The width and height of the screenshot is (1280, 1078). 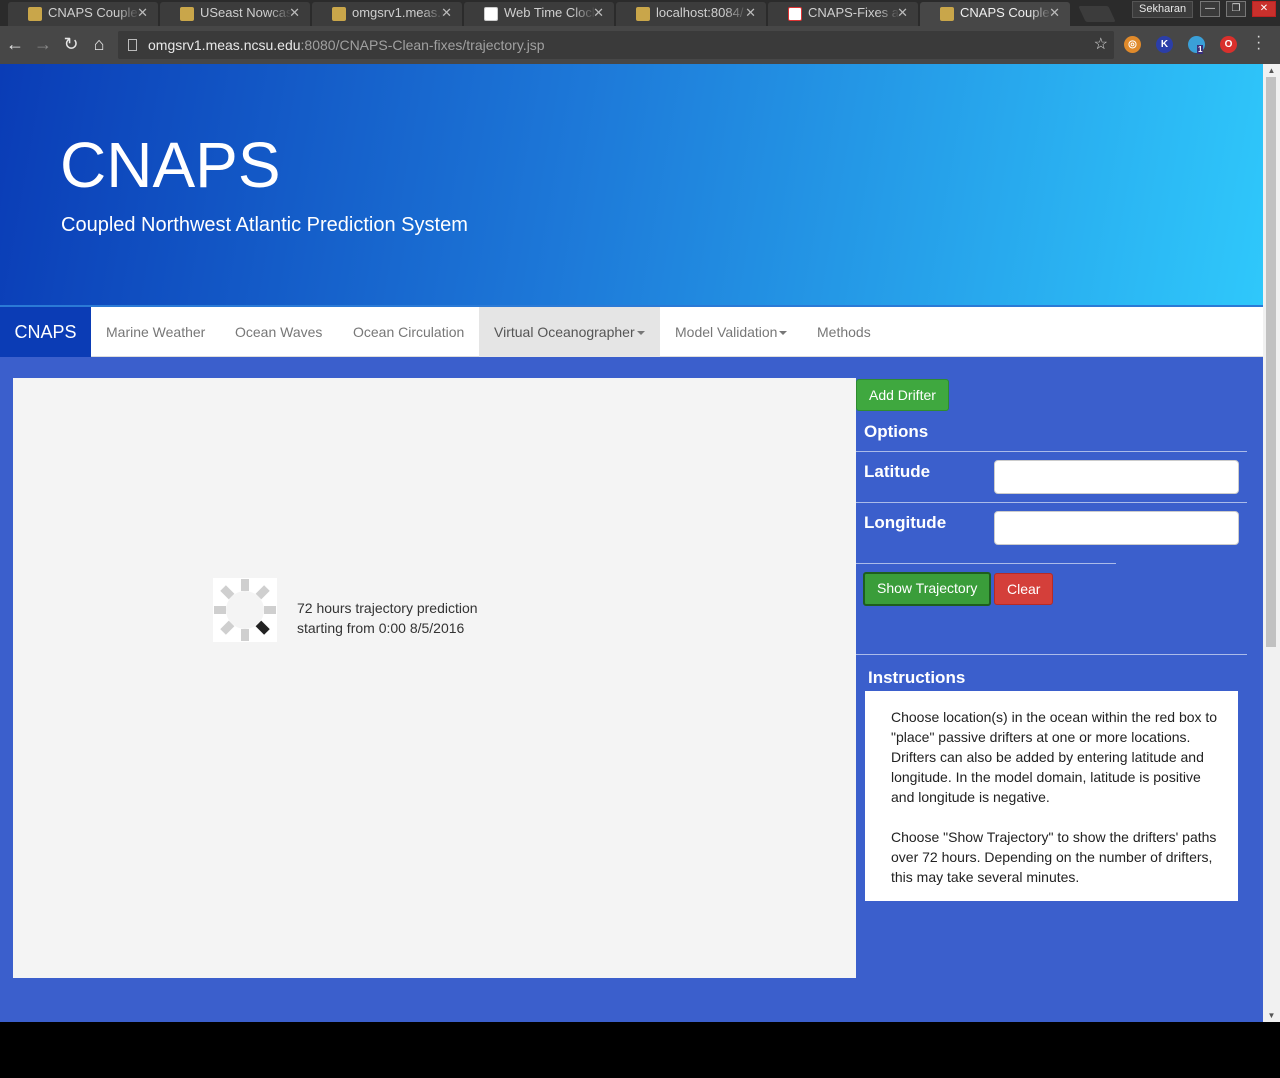 What do you see at coordinates (927, 589) in the screenshot?
I see `show-trajectory-button: Show Trajectory` at bounding box center [927, 589].